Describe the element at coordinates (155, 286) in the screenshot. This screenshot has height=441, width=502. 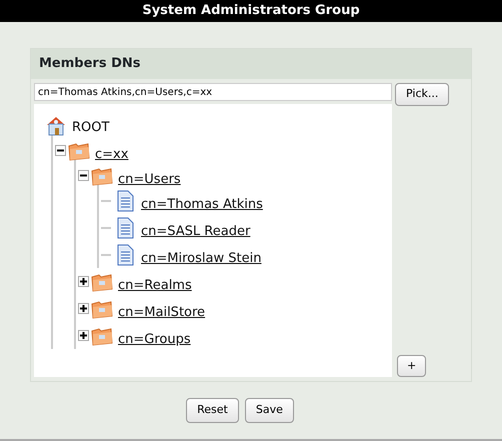
I see `tree-node-link: cn=Realms` at that location.